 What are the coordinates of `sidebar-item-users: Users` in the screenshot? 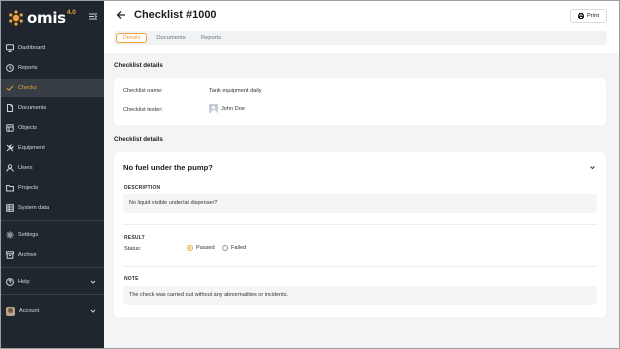 It's located at (52, 168).